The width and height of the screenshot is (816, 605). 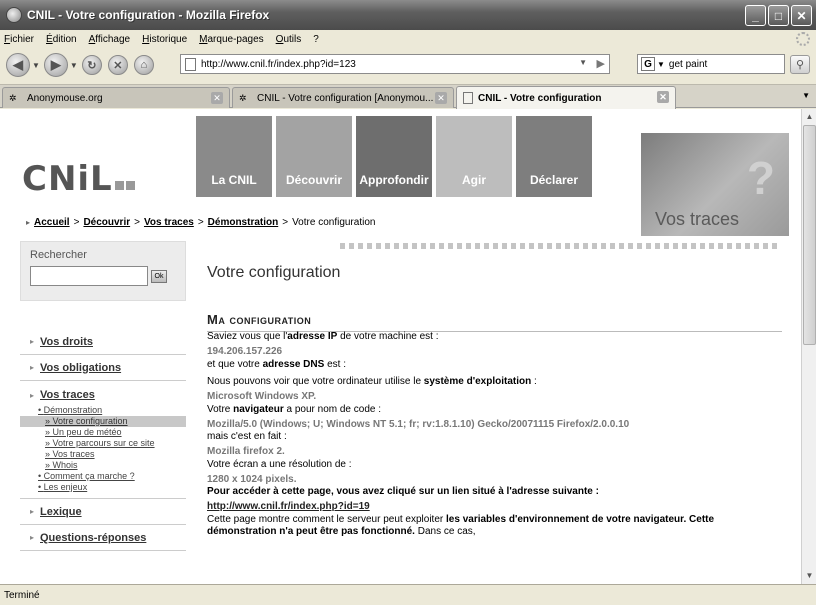 What do you see at coordinates (103, 342) in the screenshot?
I see `sidebar-item-vos-droits: ▸ Vos droits` at bounding box center [103, 342].